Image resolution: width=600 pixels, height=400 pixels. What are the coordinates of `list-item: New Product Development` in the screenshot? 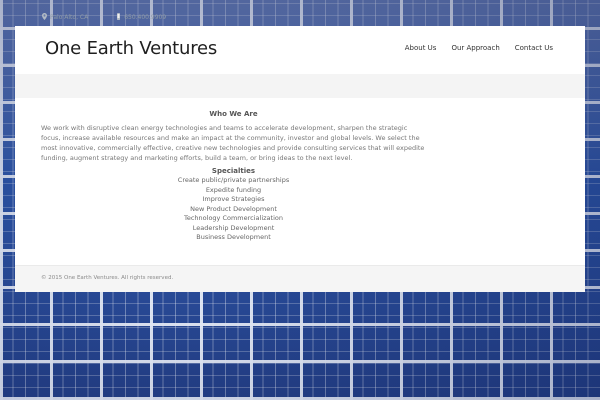 It's located at (233, 208).